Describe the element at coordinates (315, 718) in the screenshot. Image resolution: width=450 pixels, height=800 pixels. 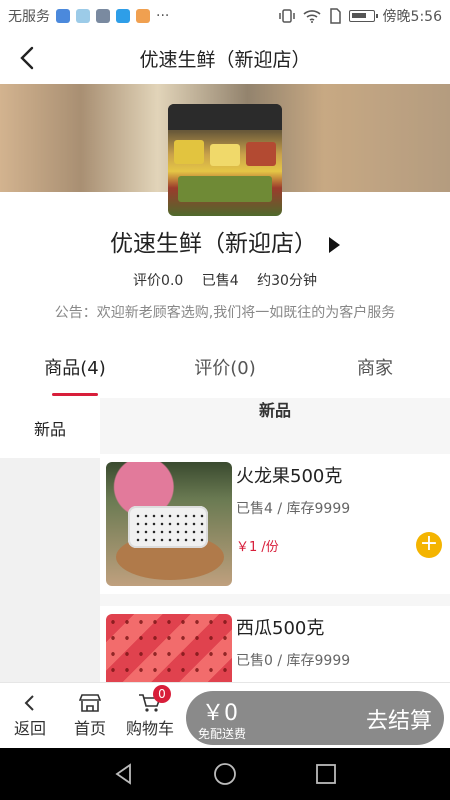
I see `checkout-panel: ￥0 免配送费 去结算` at that location.